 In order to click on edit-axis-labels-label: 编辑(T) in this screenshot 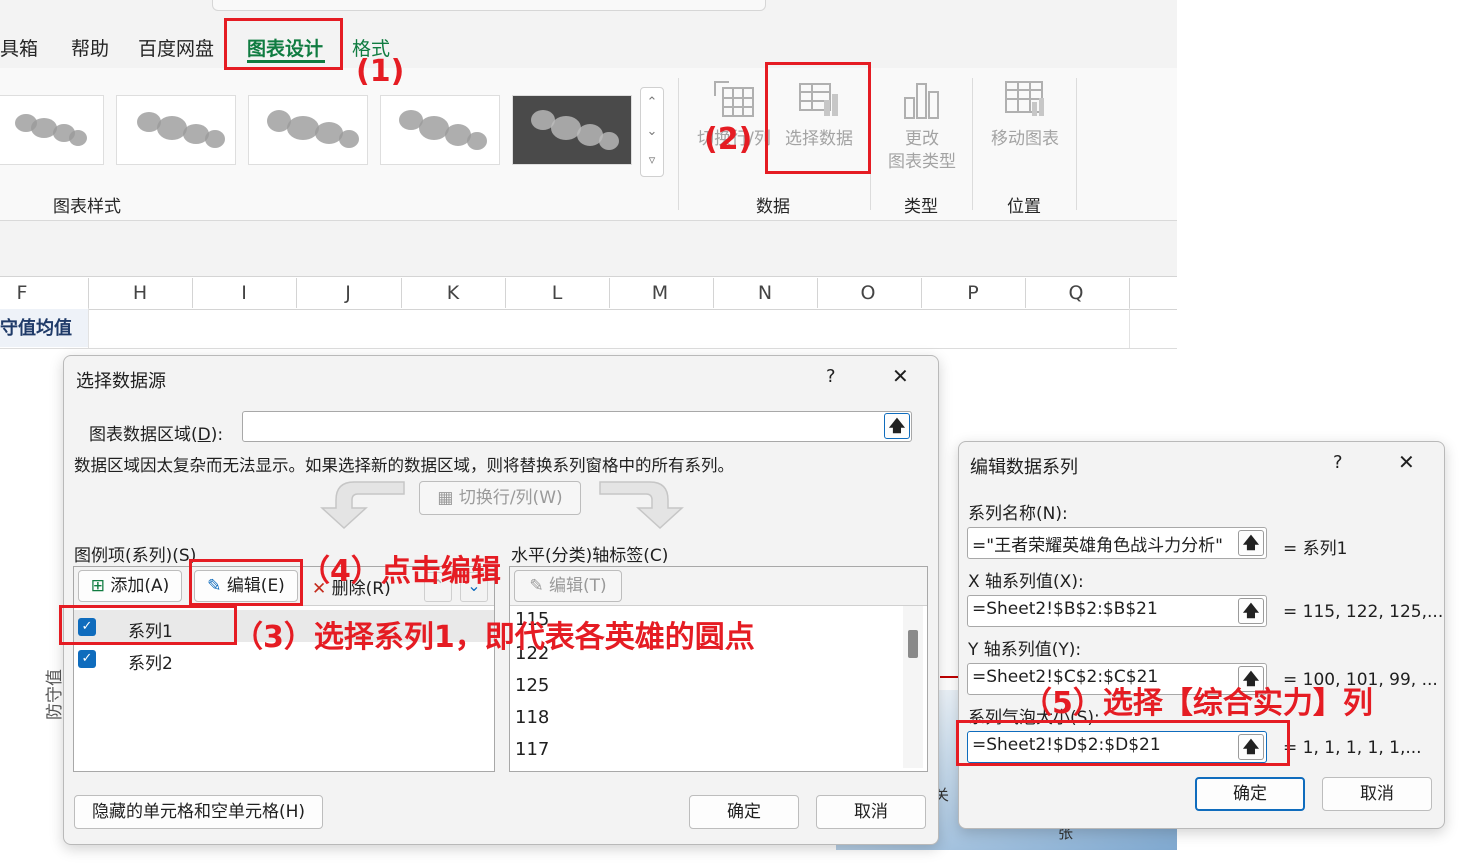, I will do `click(578, 586)`.